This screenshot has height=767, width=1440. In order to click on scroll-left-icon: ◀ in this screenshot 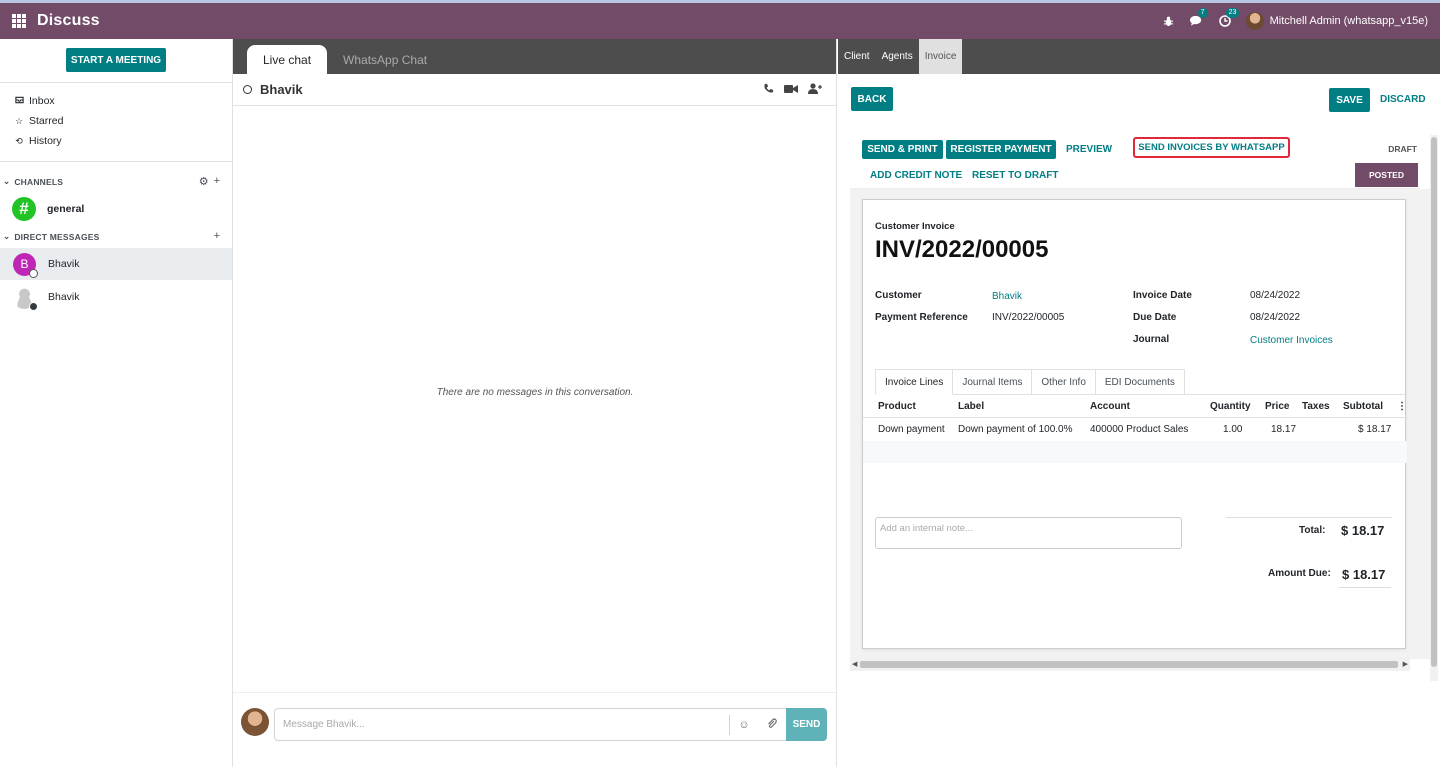, I will do `click(854, 664)`.